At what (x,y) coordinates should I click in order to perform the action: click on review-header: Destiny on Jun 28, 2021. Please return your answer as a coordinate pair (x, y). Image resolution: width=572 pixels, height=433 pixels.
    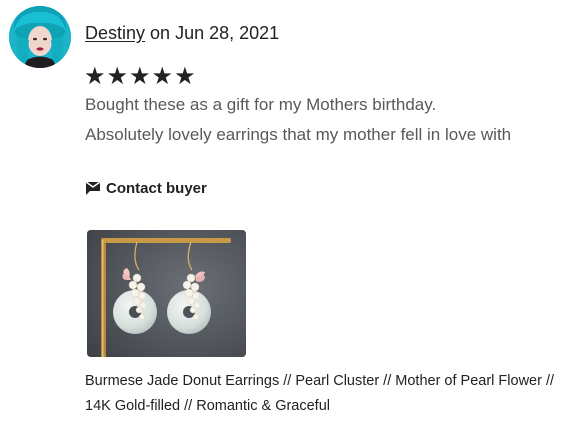
    Looking at the image, I should click on (182, 33).